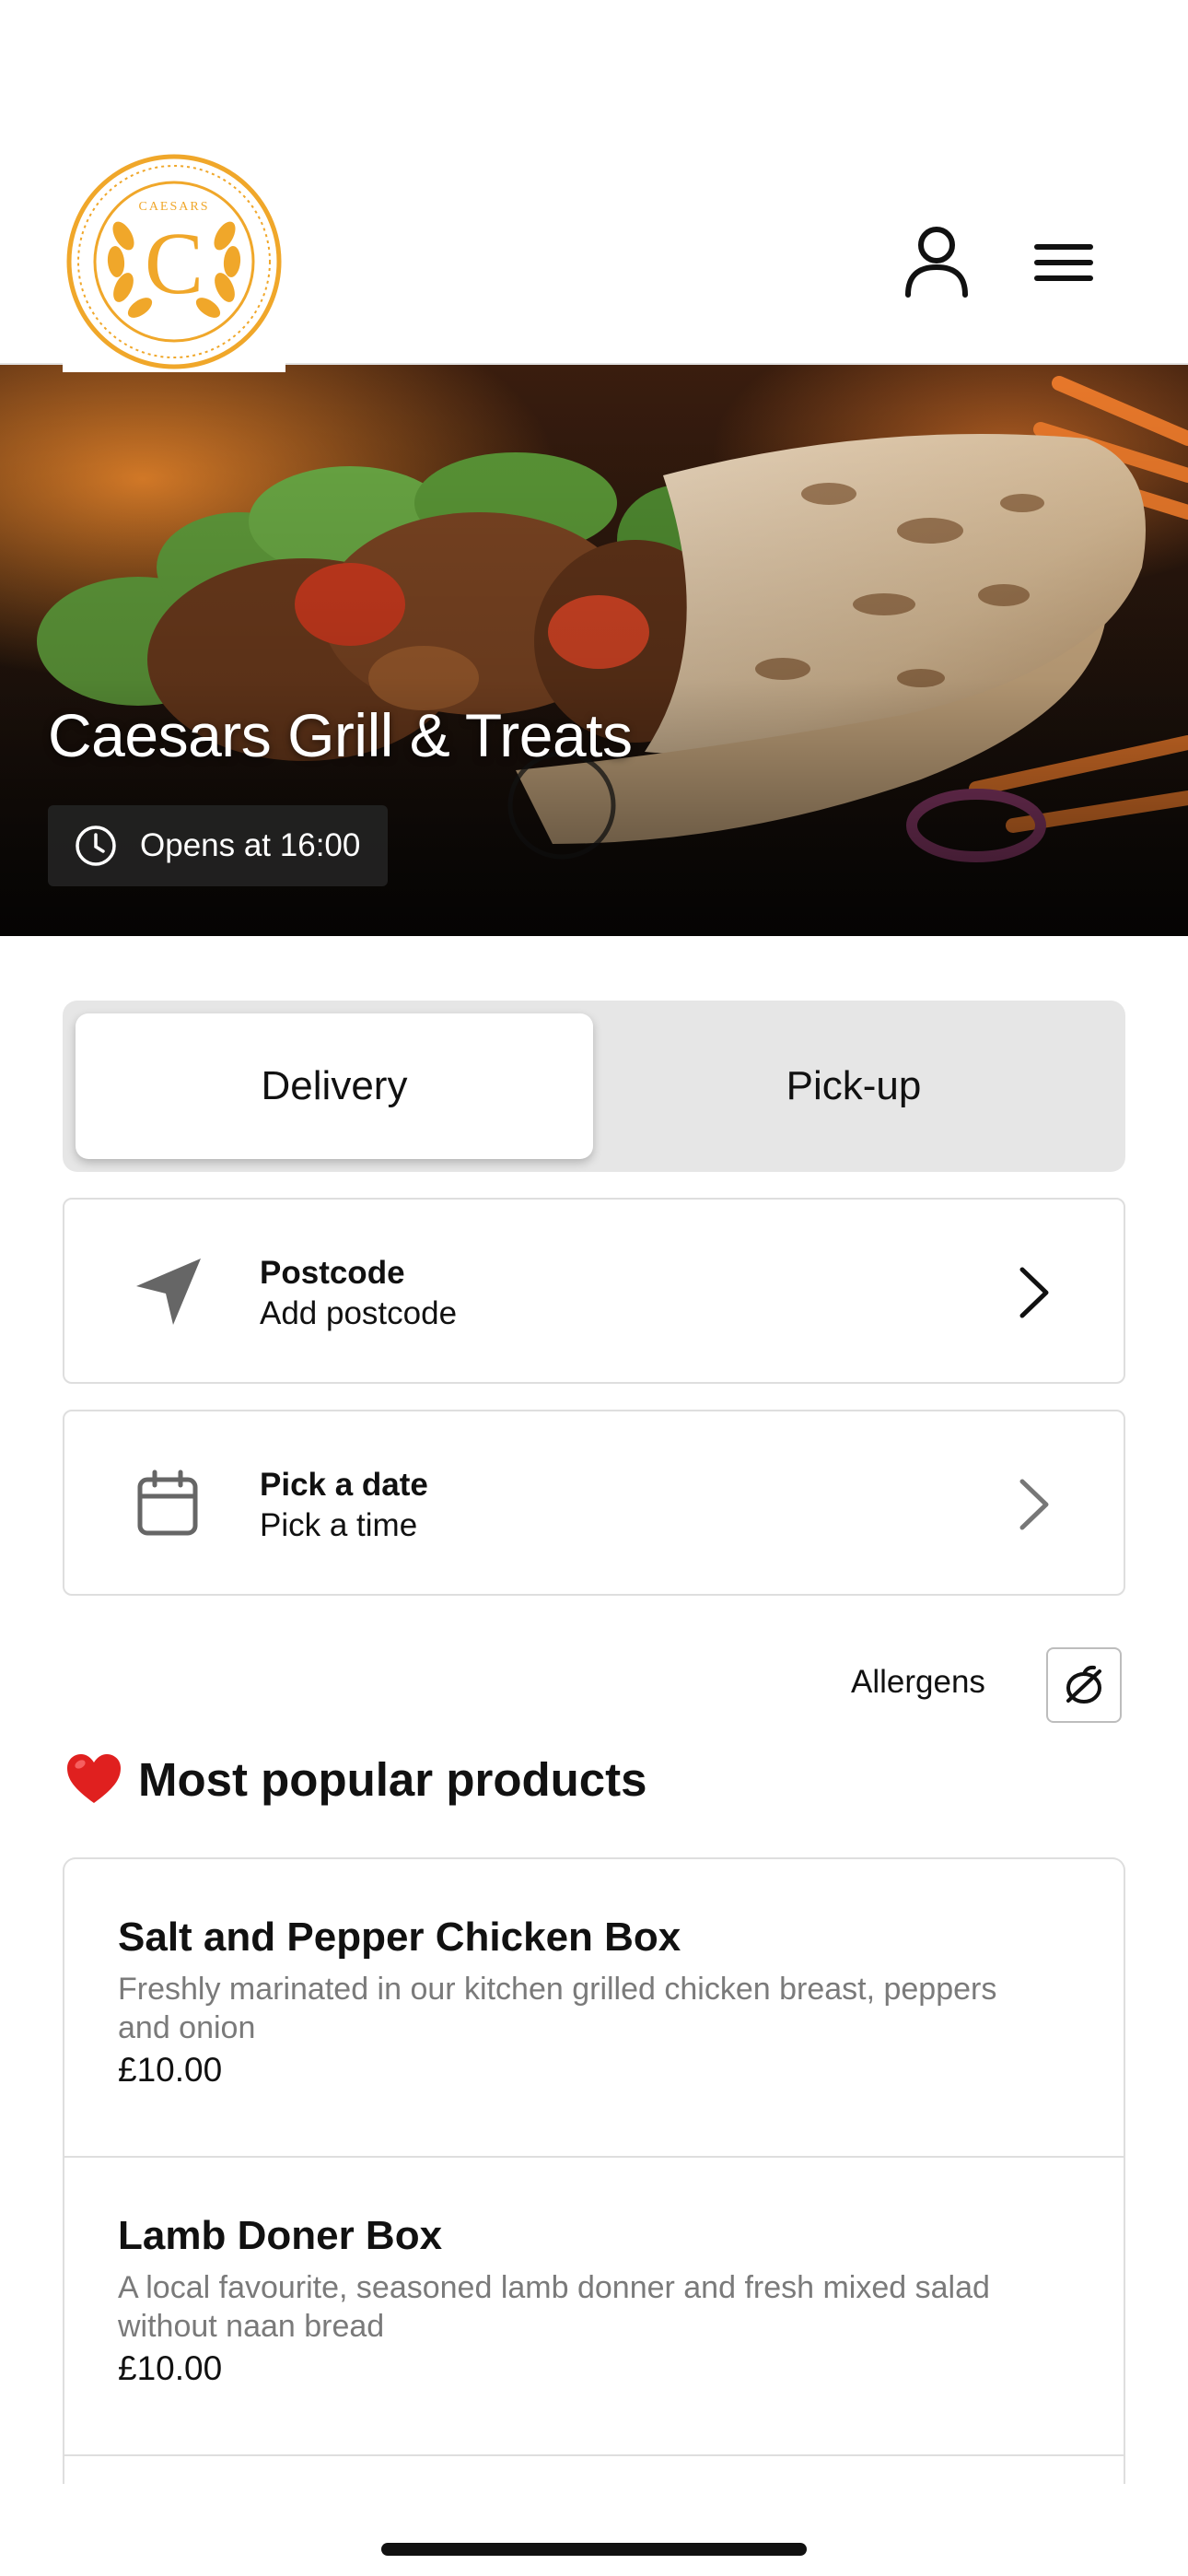  Describe the element at coordinates (168, 1292) in the screenshot. I see `location-arrow-icon` at that location.